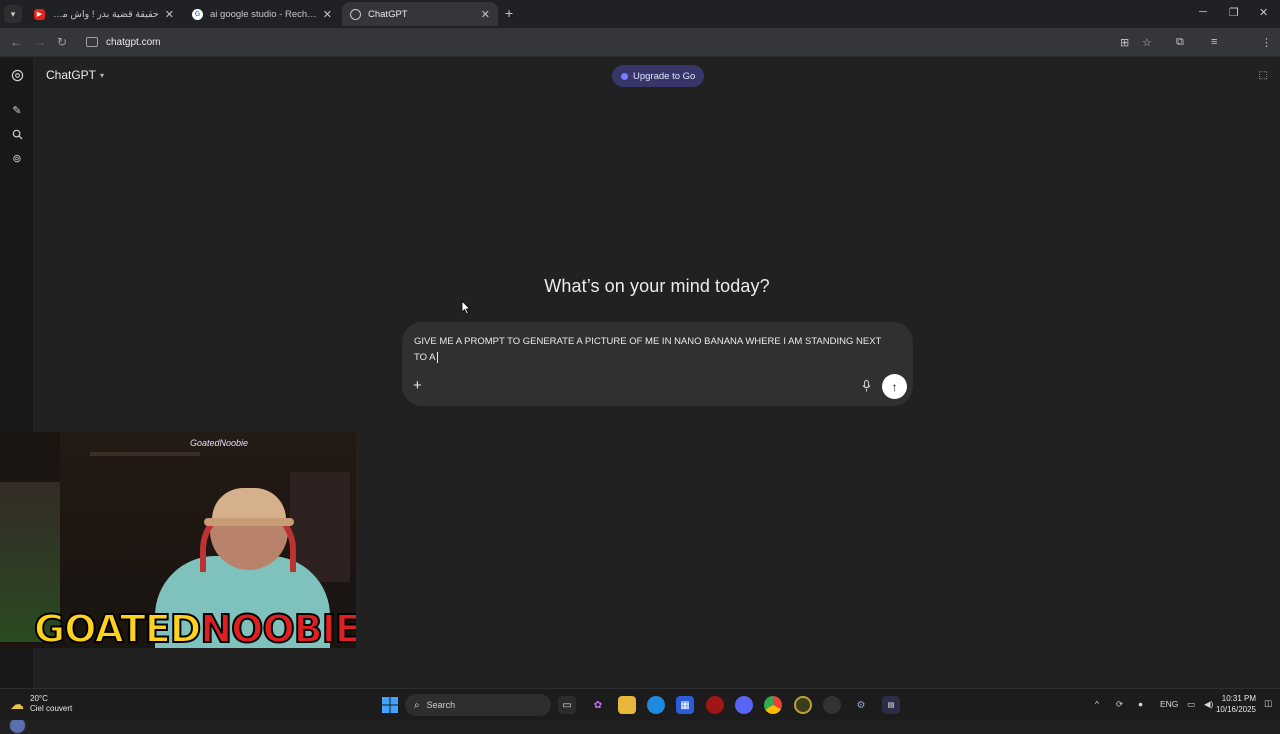  Describe the element at coordinates (417, 705) in the screenshot. I see `search-icon: ⌕` at that location.